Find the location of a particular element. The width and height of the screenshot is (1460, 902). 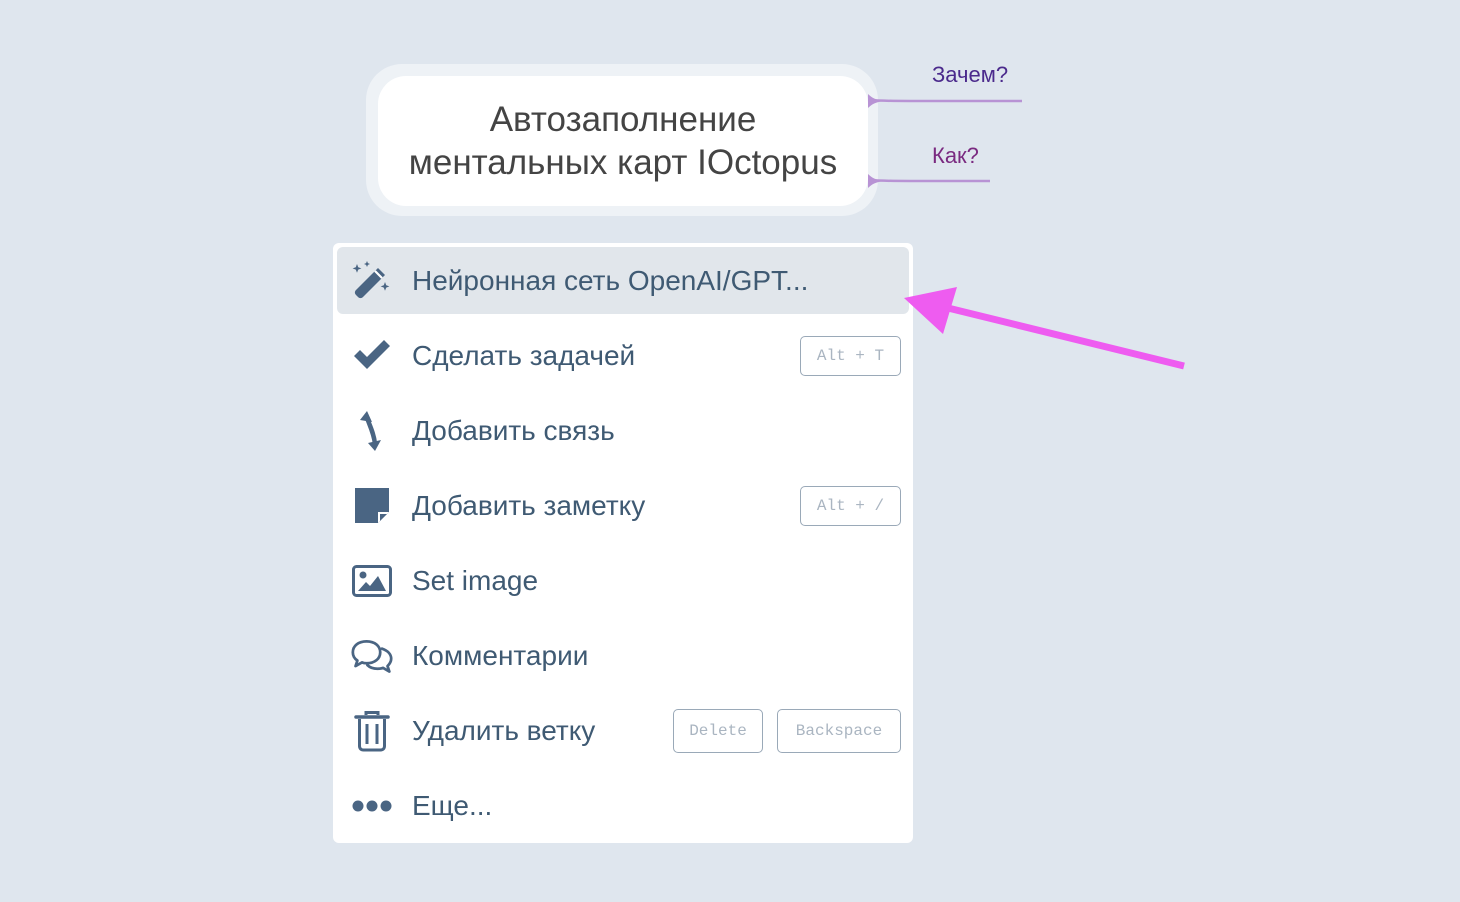

menu-item-label: Добавить связь is located at coordinates (513, 430).